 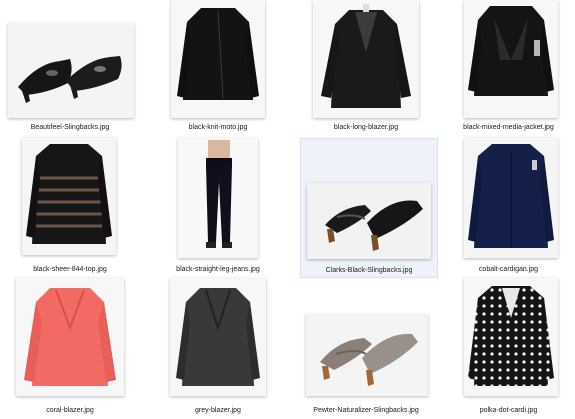 I want to click on file-name-label: polka-dot-cardi.jpg, so click(x=508, y=410).